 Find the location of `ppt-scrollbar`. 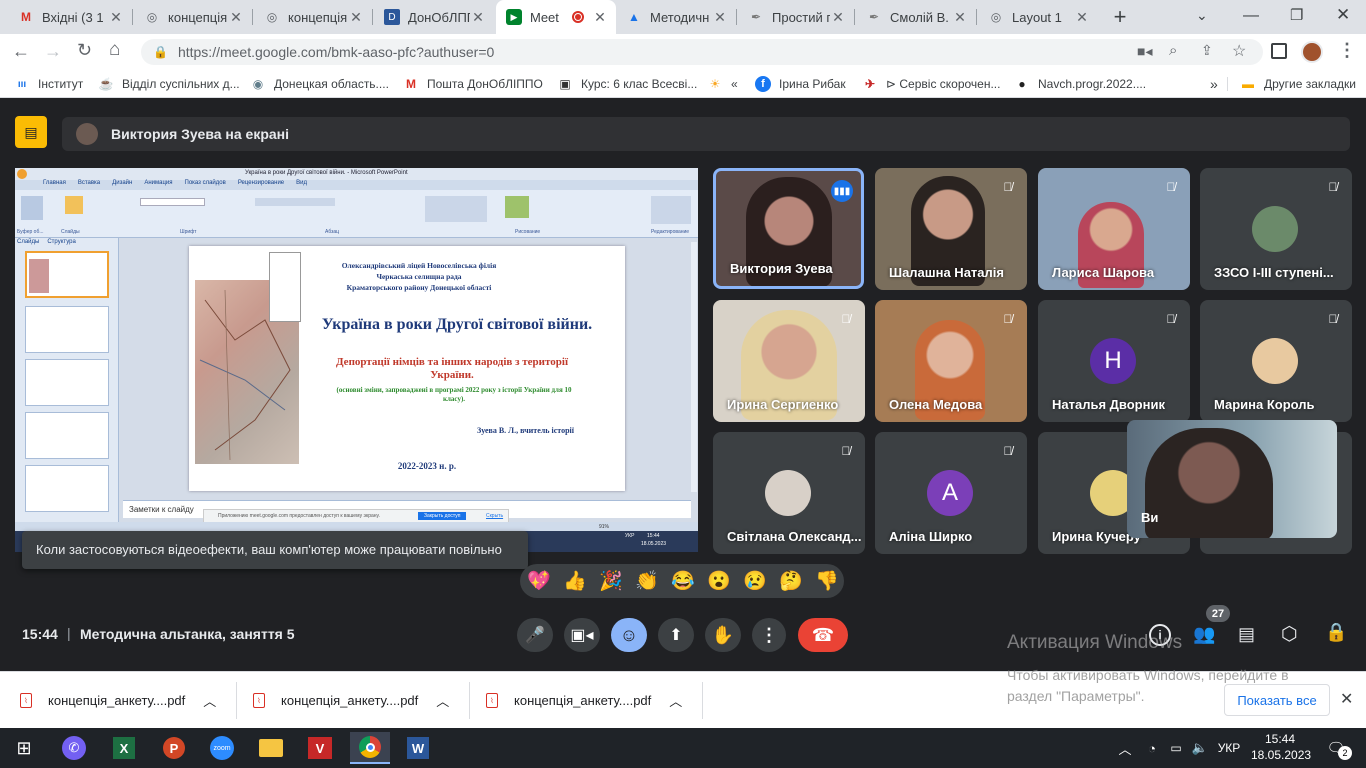

ppt-scrollbar is located at coordinates (694, 367).